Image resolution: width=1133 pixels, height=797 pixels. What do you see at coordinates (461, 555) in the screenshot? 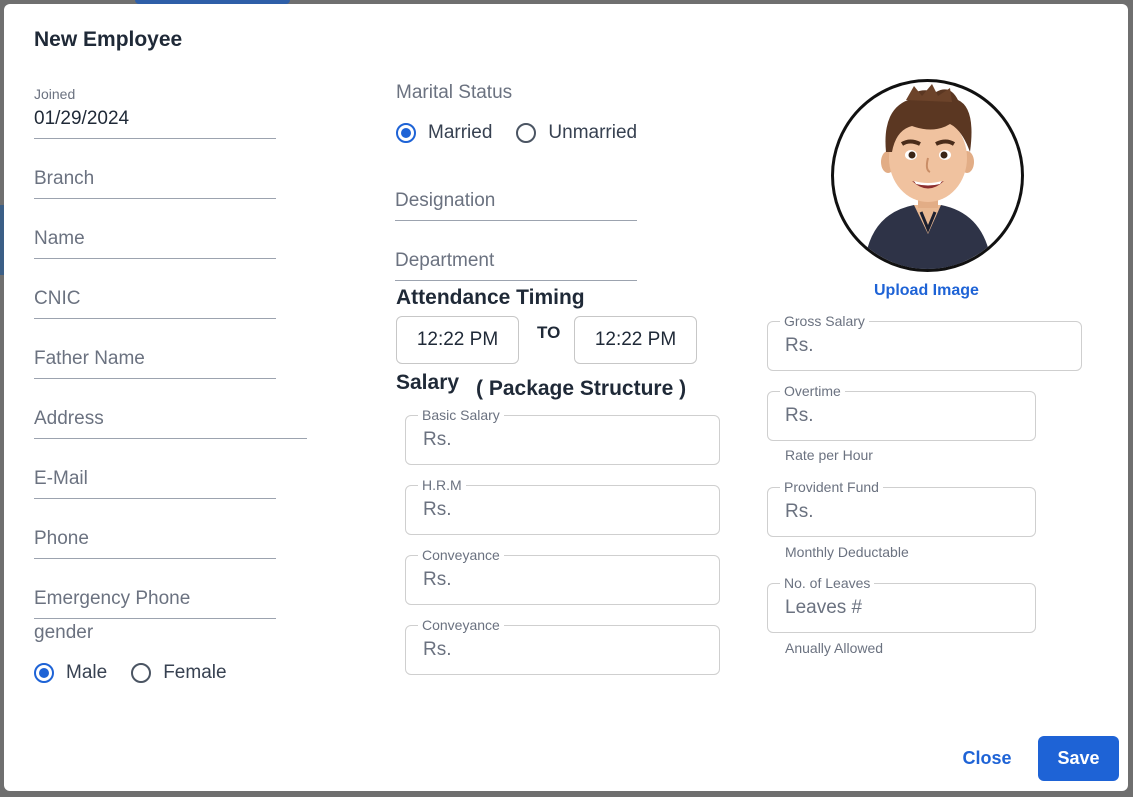
I see `conveyance-label-1: Conveyance` at bounding box center [461, 555].